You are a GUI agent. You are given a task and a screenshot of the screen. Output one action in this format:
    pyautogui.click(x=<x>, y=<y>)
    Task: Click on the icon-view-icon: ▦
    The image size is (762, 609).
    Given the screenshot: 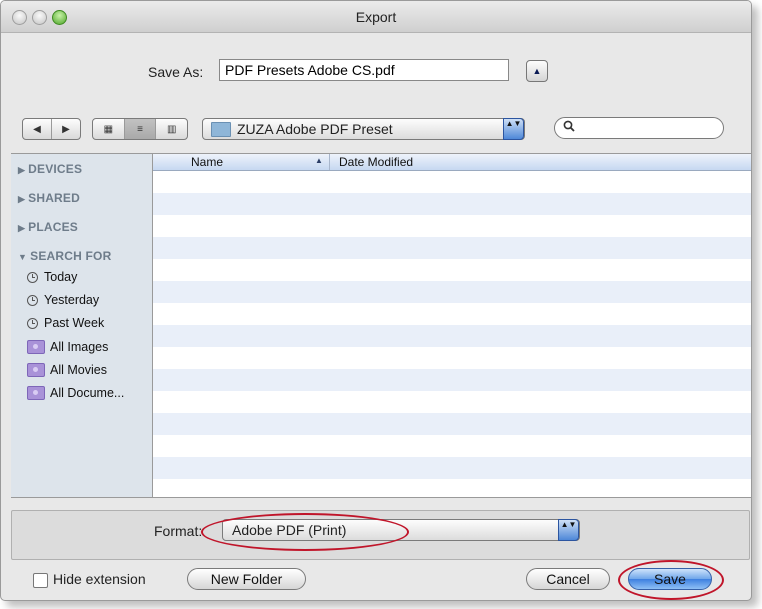 What is the action you would take?
    pyautogui.click(x=108, y=129)
    